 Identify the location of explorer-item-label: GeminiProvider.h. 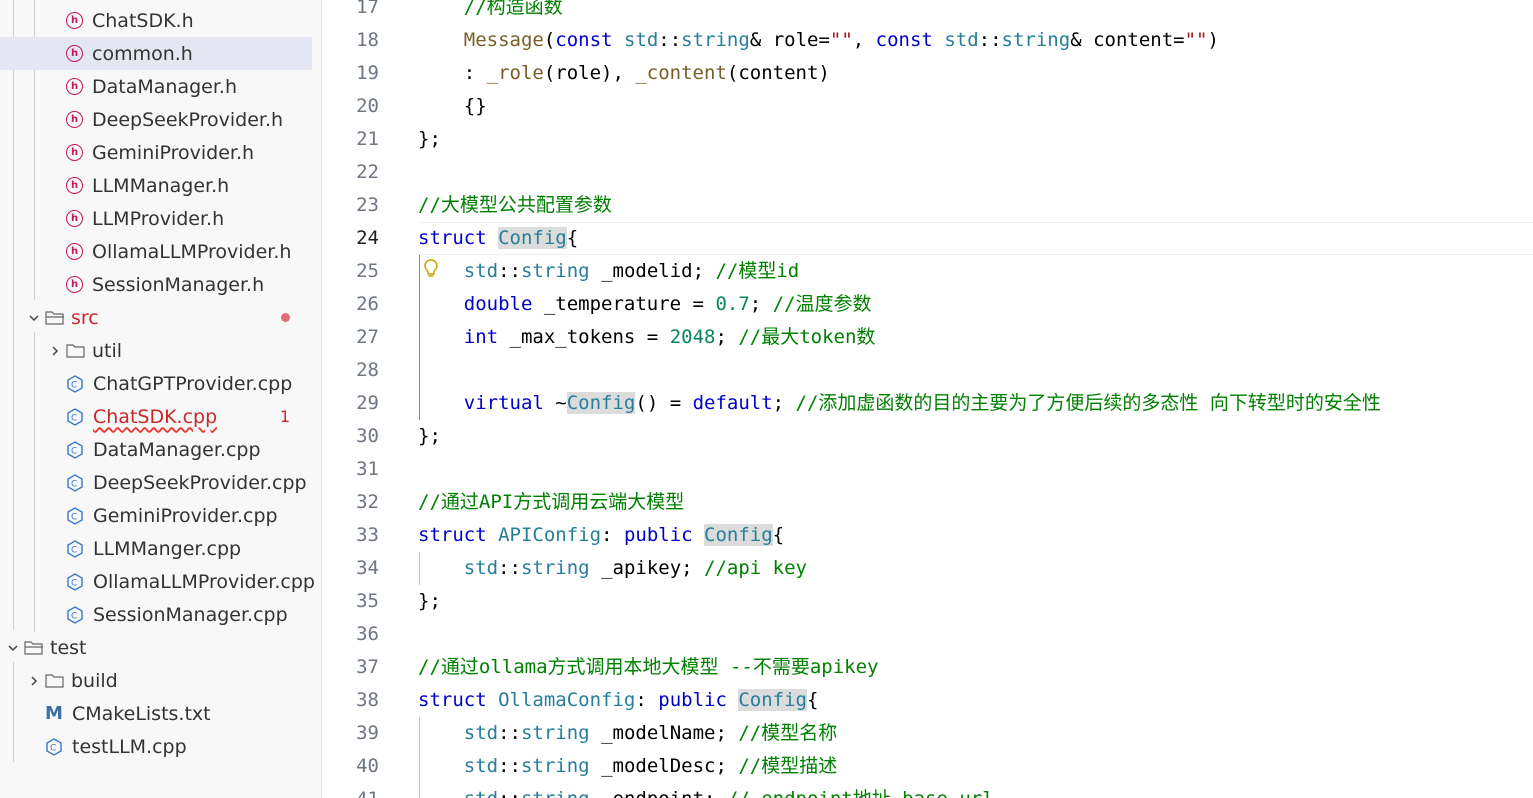
(173, 152).